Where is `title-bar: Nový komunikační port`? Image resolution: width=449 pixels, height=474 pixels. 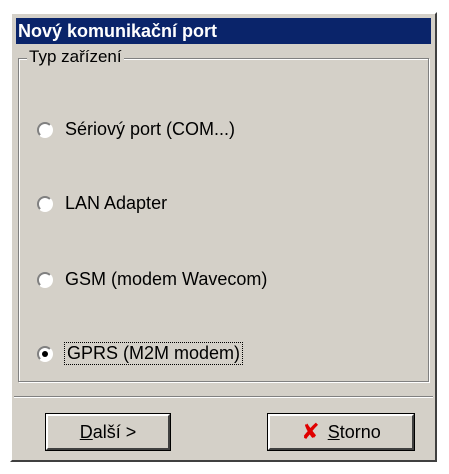 title-bar: Nový komunikační port is located at coordinates (223, 31).